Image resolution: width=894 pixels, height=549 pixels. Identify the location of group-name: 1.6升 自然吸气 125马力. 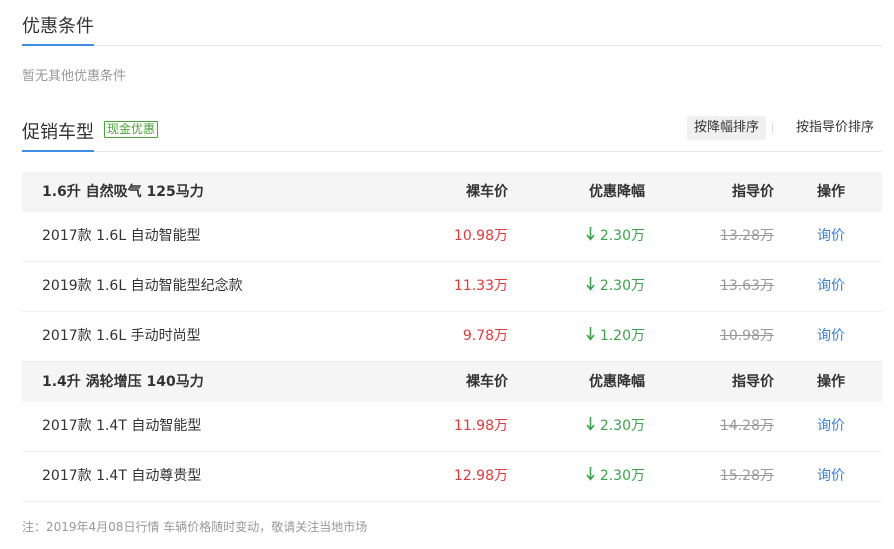
(123, 192).